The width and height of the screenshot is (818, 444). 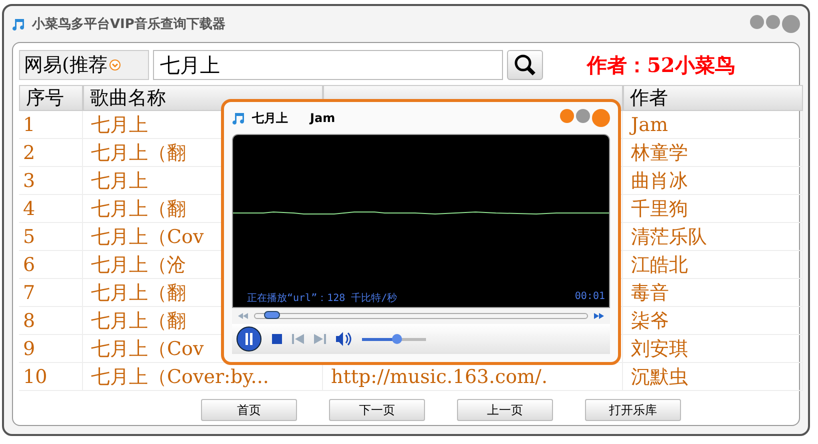 What do you see at coordinates (589, 297) in the screenshot?
I see `time-display: 00:01` at bounding box center [589, 297].